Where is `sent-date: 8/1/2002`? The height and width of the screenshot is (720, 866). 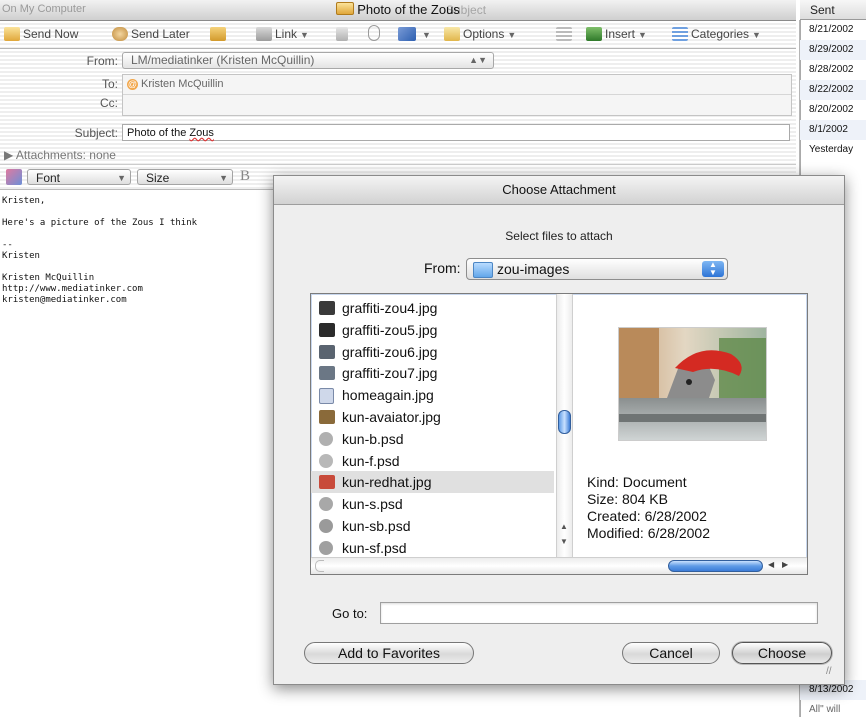
sent-date: 8/1/2002 is located at coordinates (833, 130).